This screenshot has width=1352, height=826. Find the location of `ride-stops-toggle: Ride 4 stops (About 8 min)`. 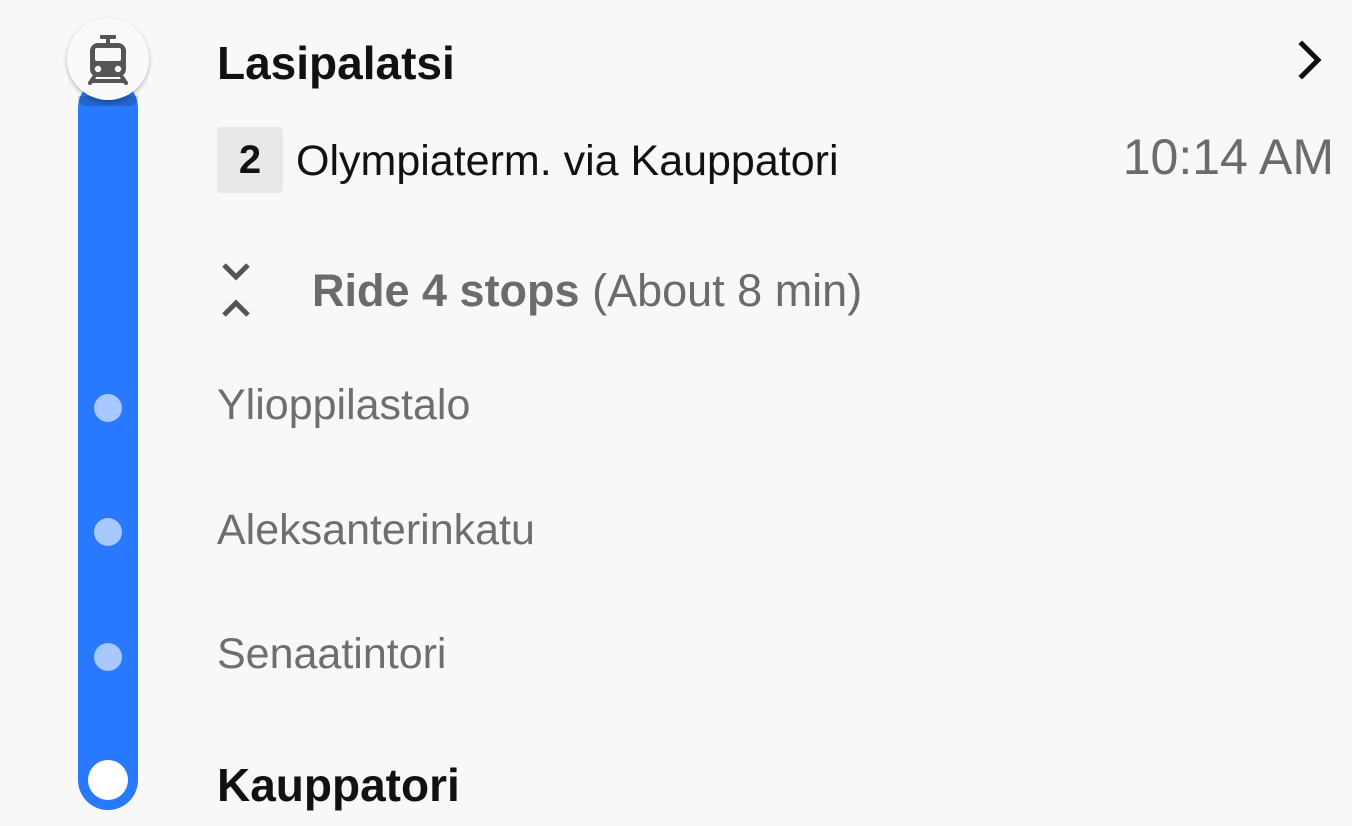

ride-stops-toggle: Ride 4 stops (About 8 min) is located at coordinates (536, 291).